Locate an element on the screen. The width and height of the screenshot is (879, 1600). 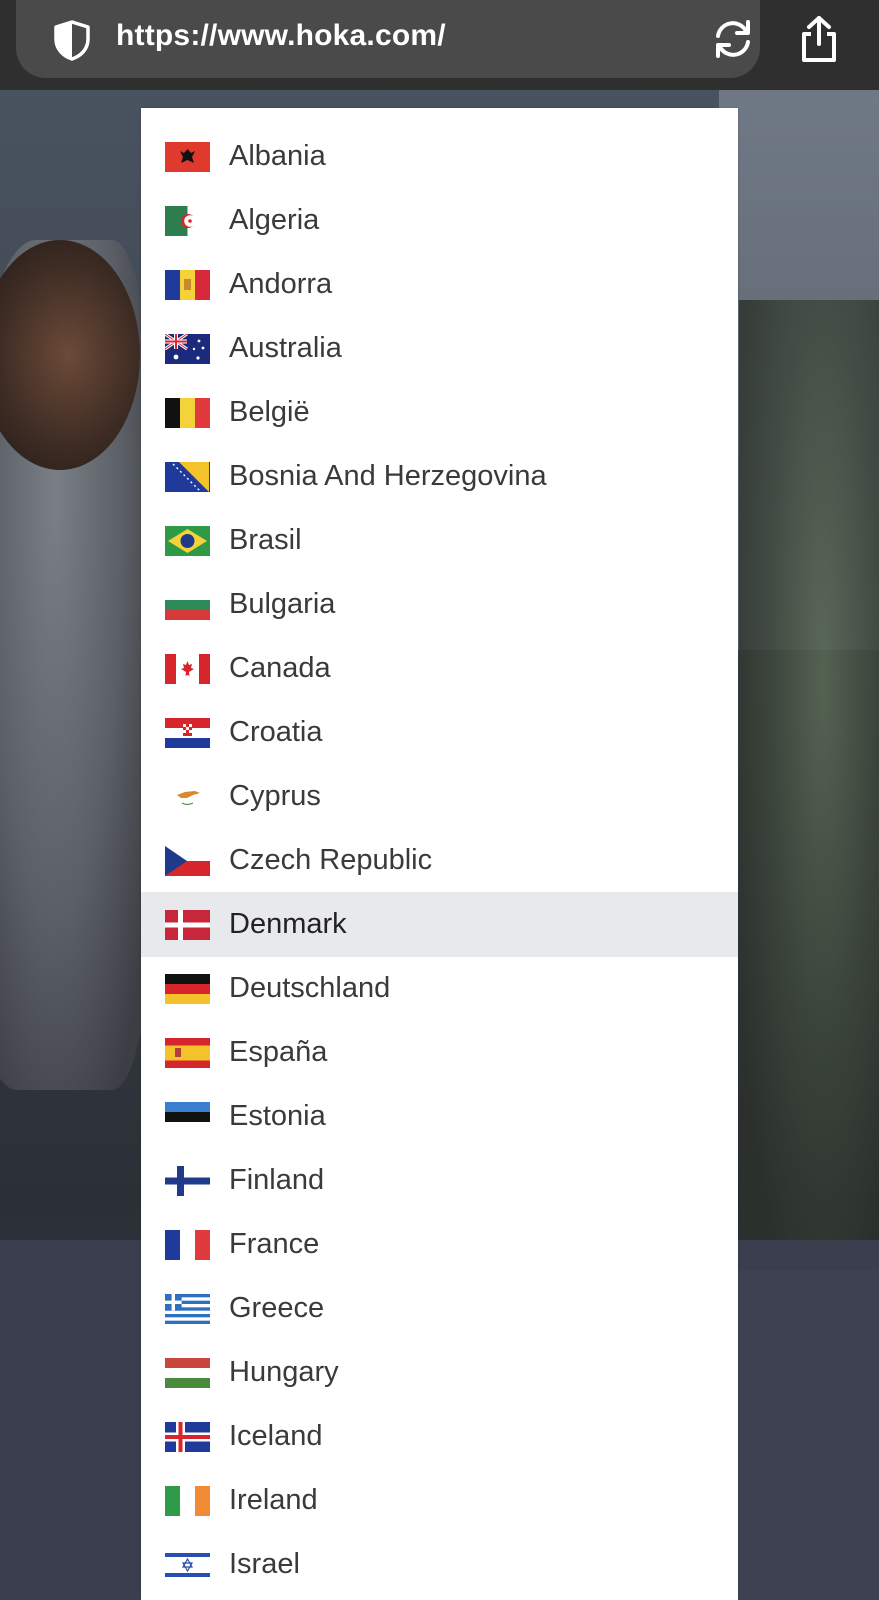
country-label: Denmark is located at coordinates (288, 924).